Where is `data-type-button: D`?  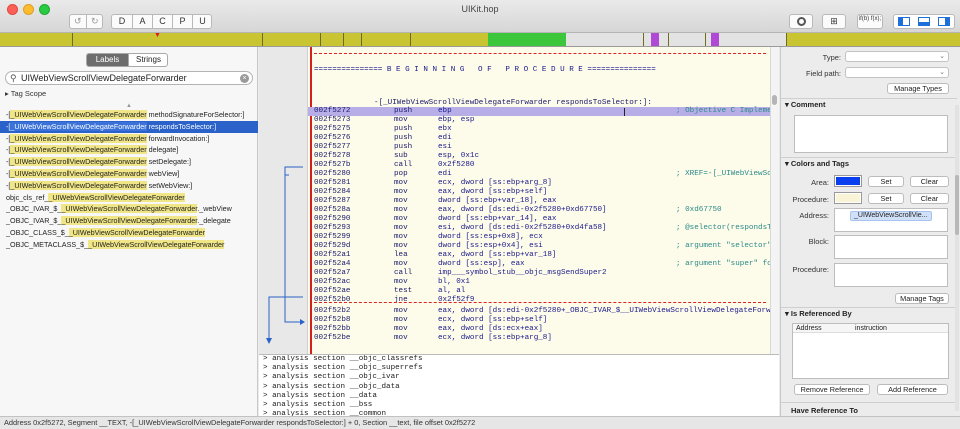 data-type-button: D is located at coordinates (122, 21).